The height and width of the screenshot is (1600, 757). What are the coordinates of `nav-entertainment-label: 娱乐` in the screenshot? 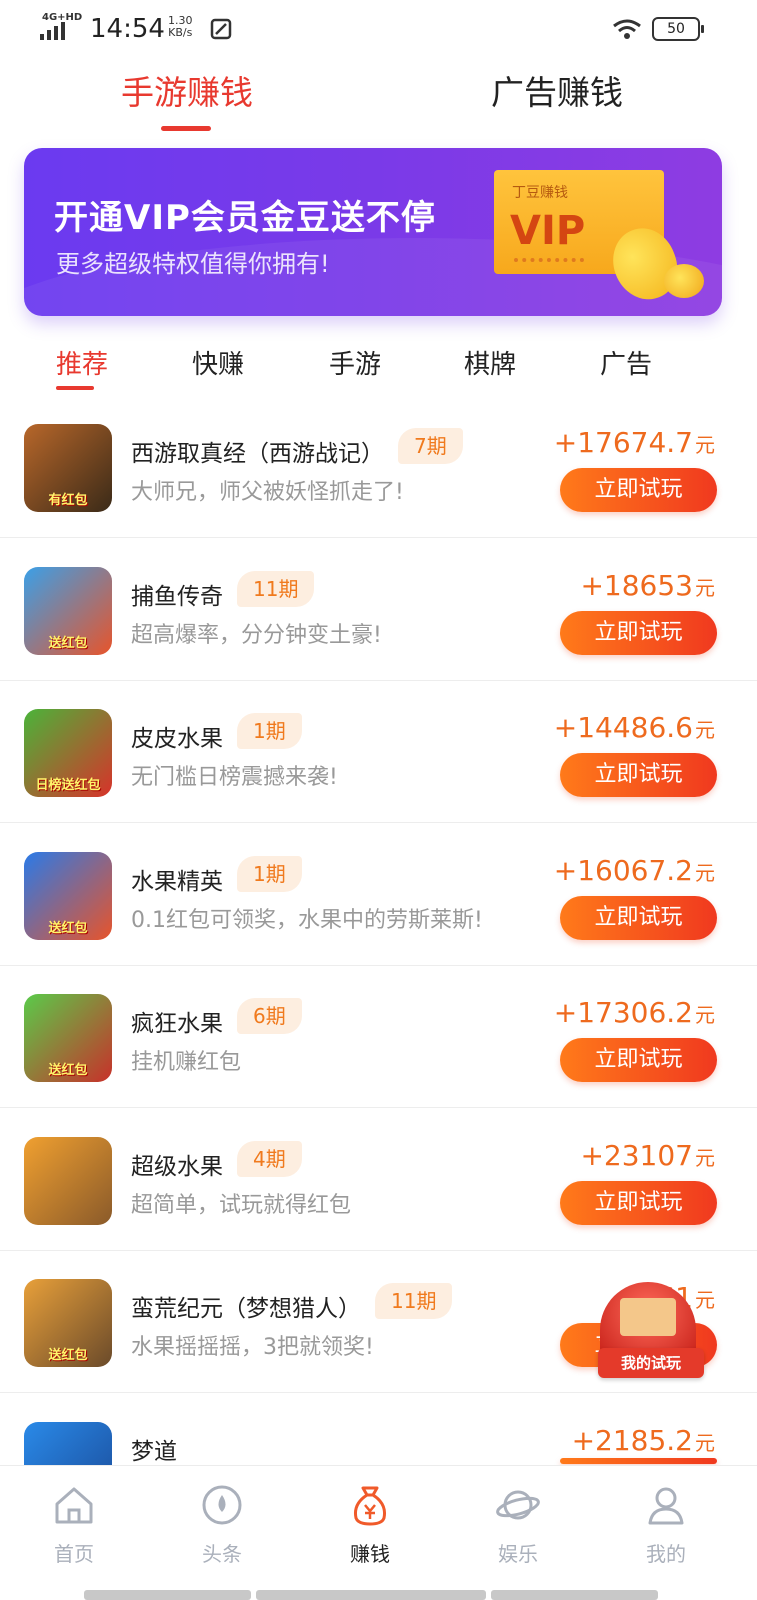 It's located at (518, 1554).